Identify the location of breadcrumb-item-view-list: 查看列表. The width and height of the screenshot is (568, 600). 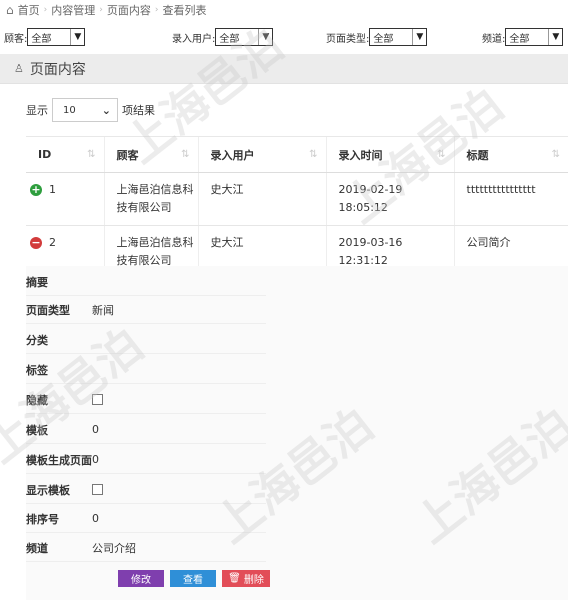
(184, 10).